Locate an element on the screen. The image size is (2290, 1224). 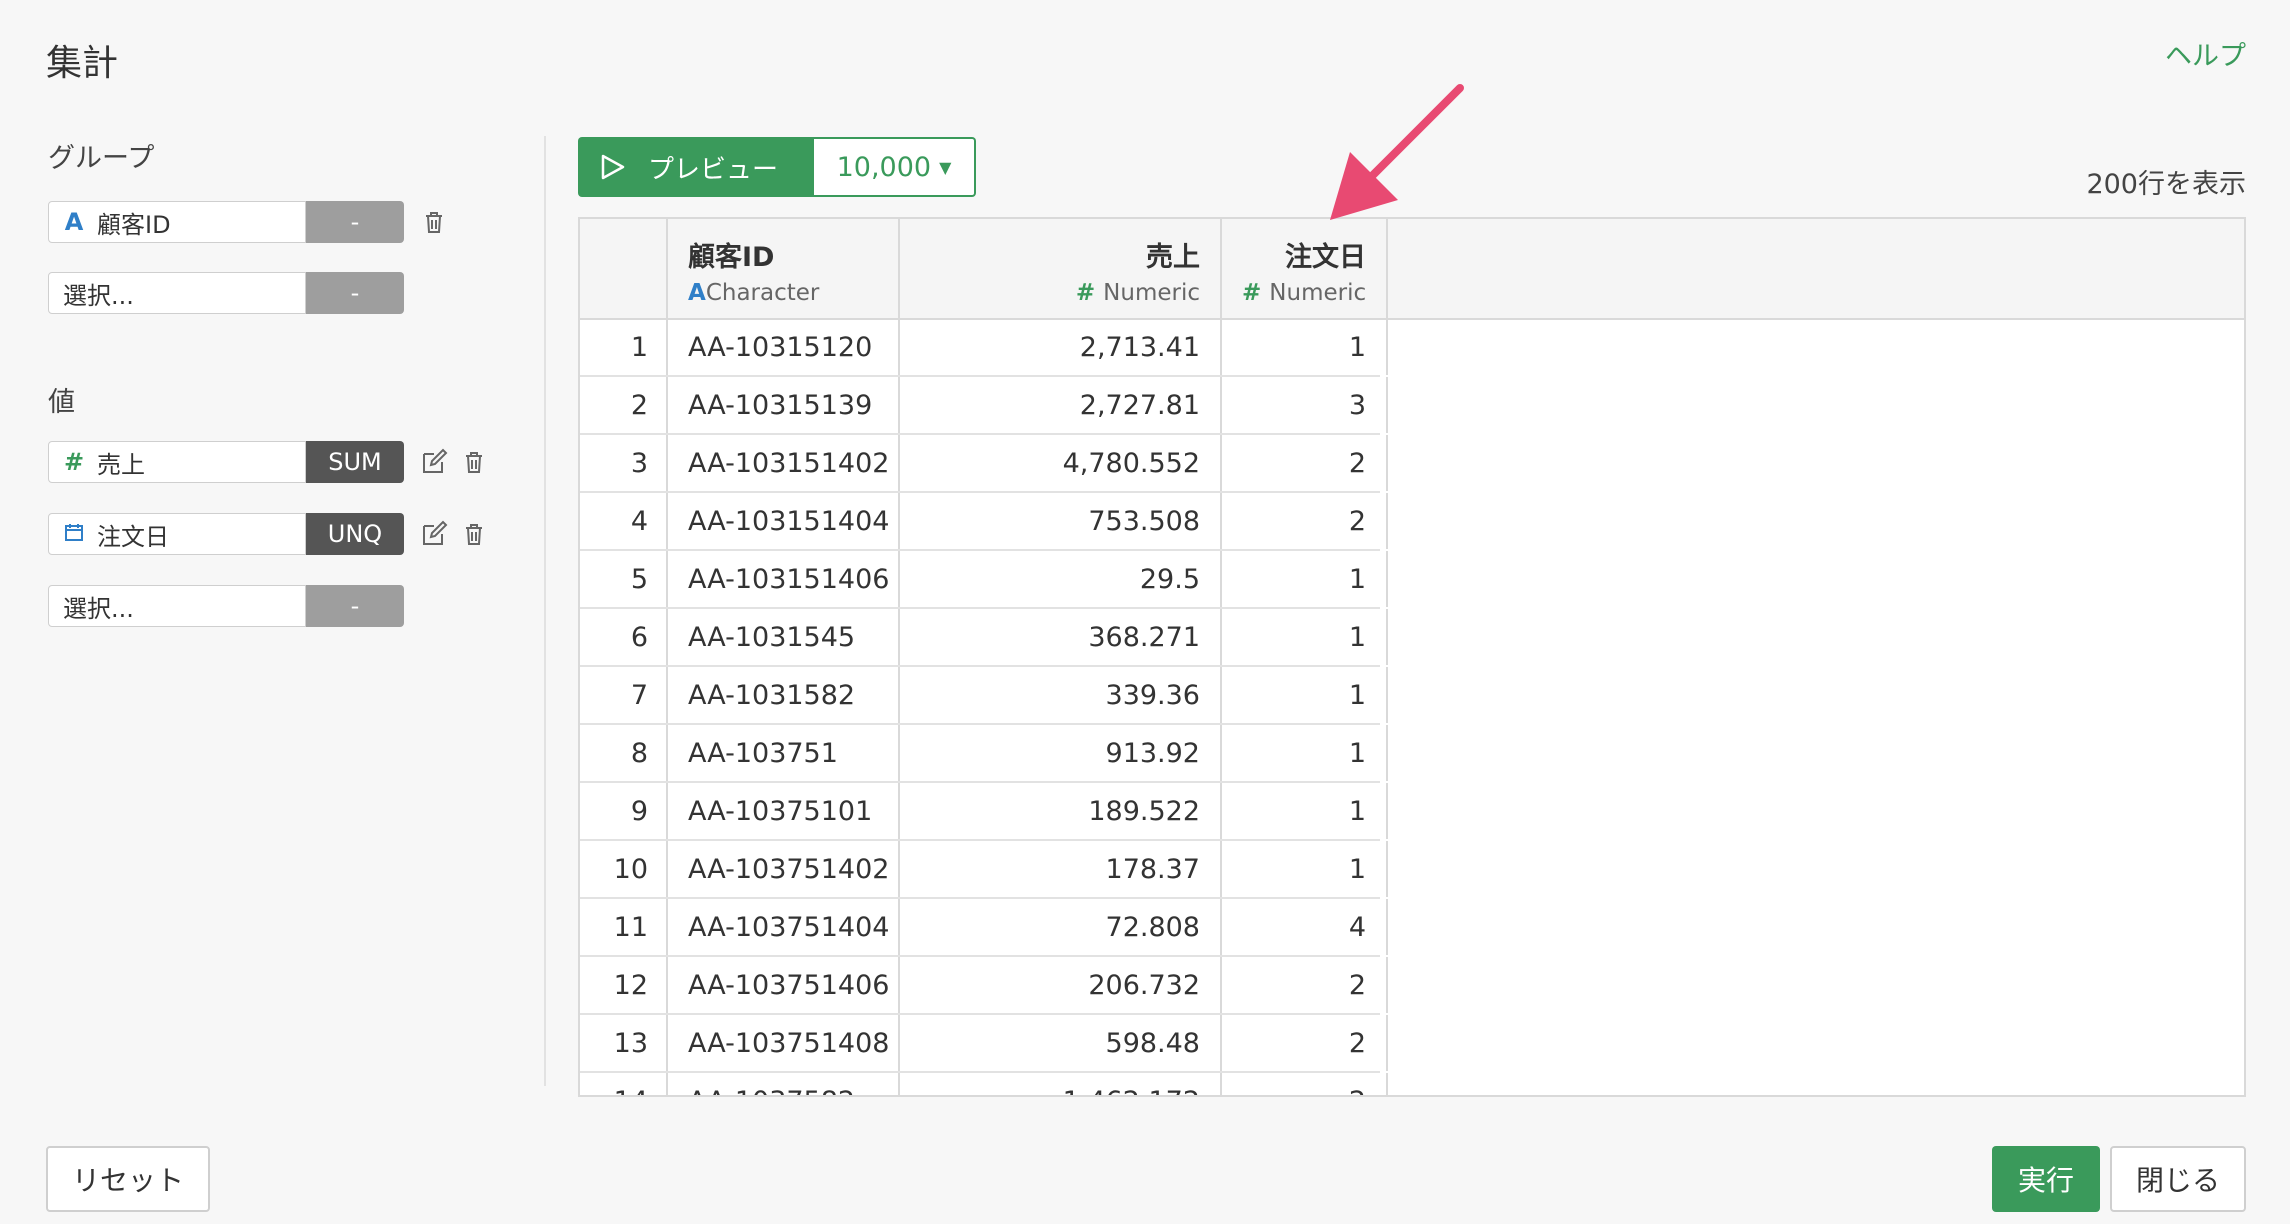
column-header-sales: 売上 # Numeric is located at coordinates (1061, 268).